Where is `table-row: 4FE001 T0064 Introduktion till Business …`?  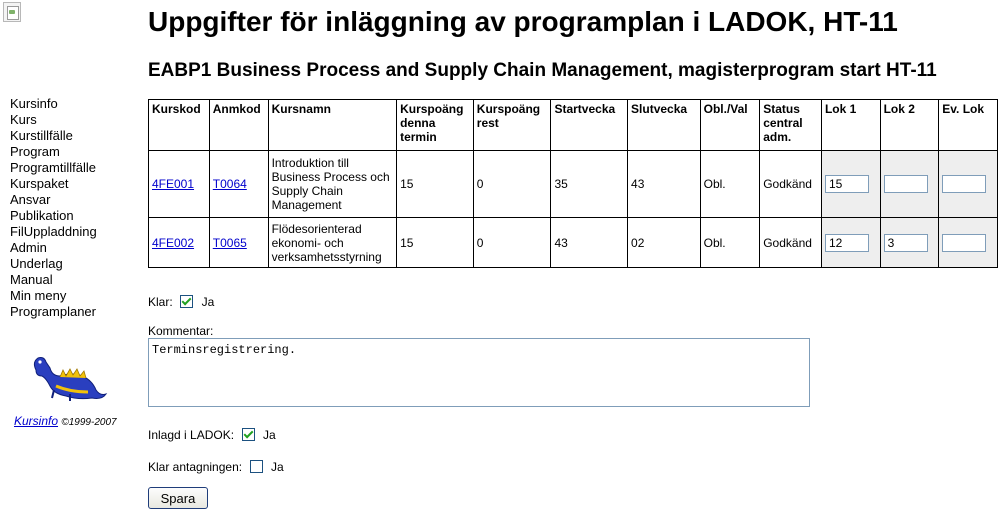
table-row: 4FE001 T0064 Introduktion till Business … is located at coordinates (573, 184).